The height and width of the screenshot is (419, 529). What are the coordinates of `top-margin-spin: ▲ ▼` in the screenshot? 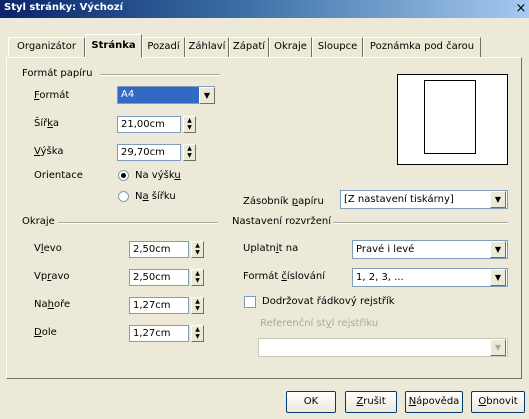 It's located at (197, 305).